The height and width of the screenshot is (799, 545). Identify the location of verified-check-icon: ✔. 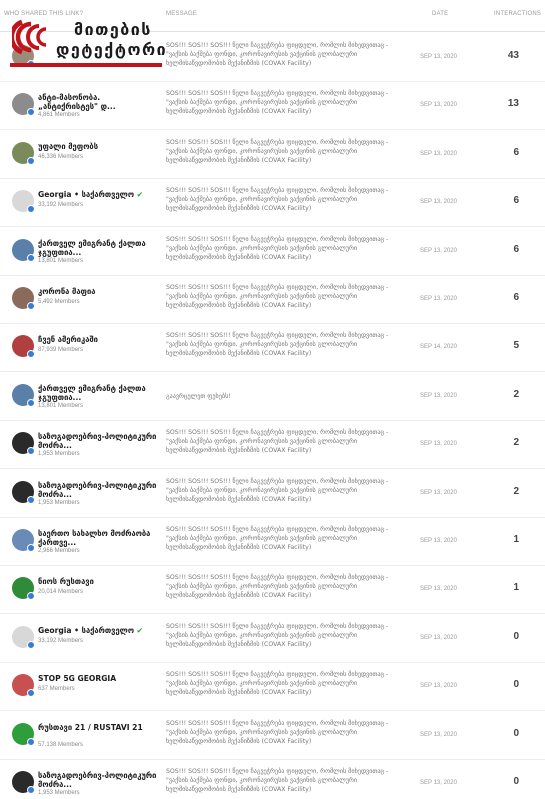
(140, 630).